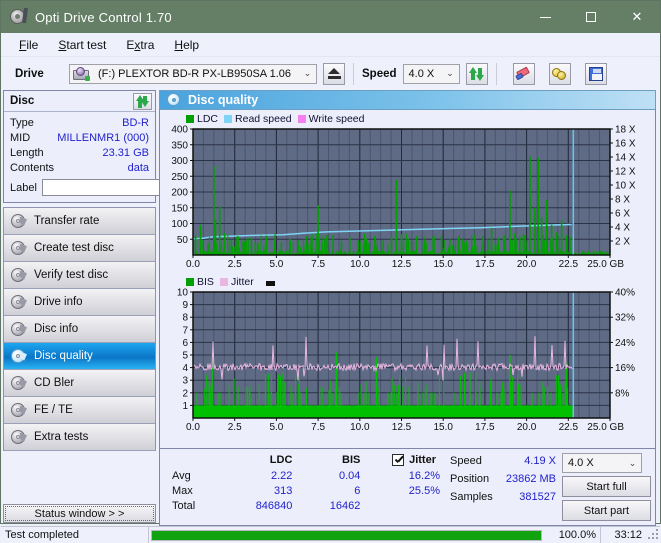  What do you see at coordinates (135, 122) in the screenshot?
I see `disc-row-value: BD-R` at bounding box center [135, 122].